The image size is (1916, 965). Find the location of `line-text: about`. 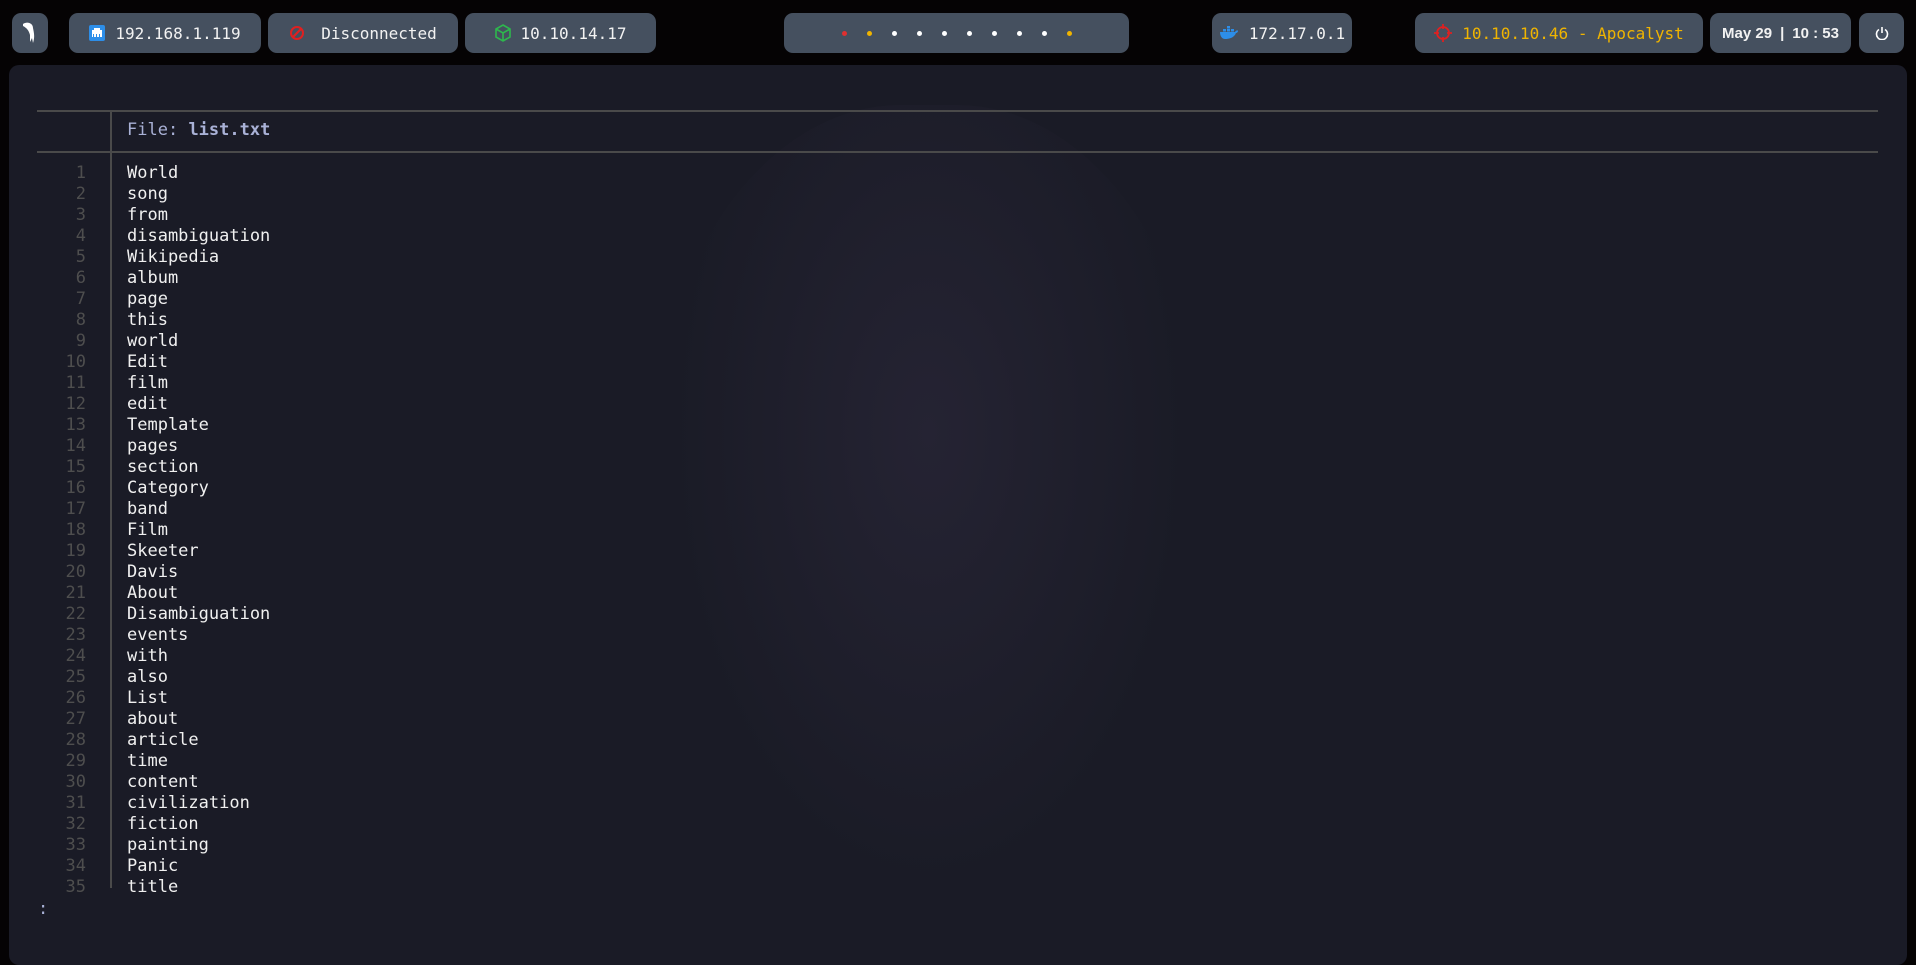

line-text: about is located at coordinates (153, 718).